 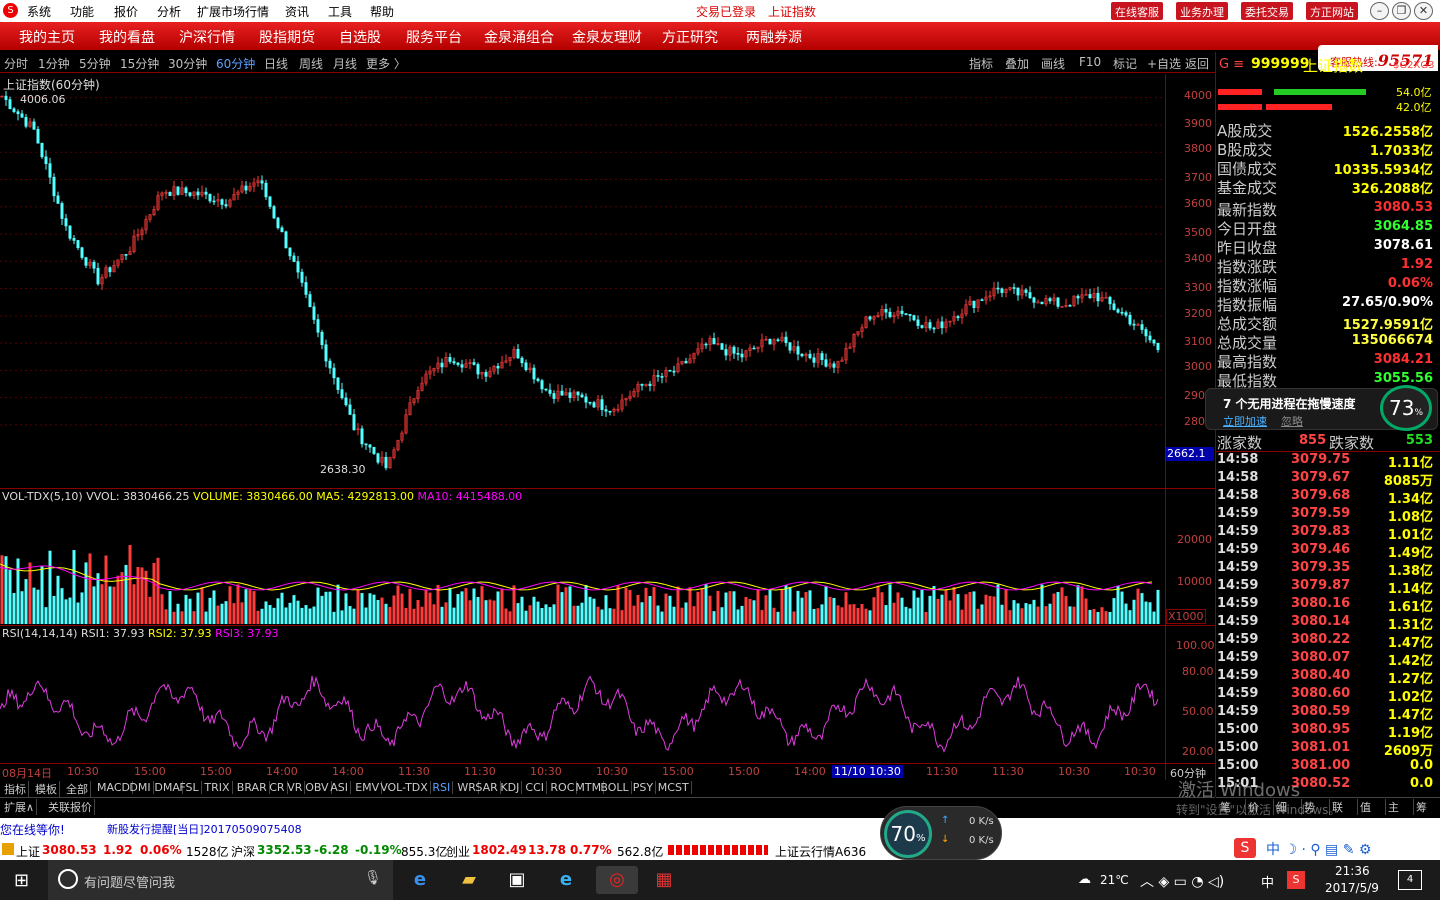 I want to click on extend-tab: 扩展∧, so click(x=20, y=807).